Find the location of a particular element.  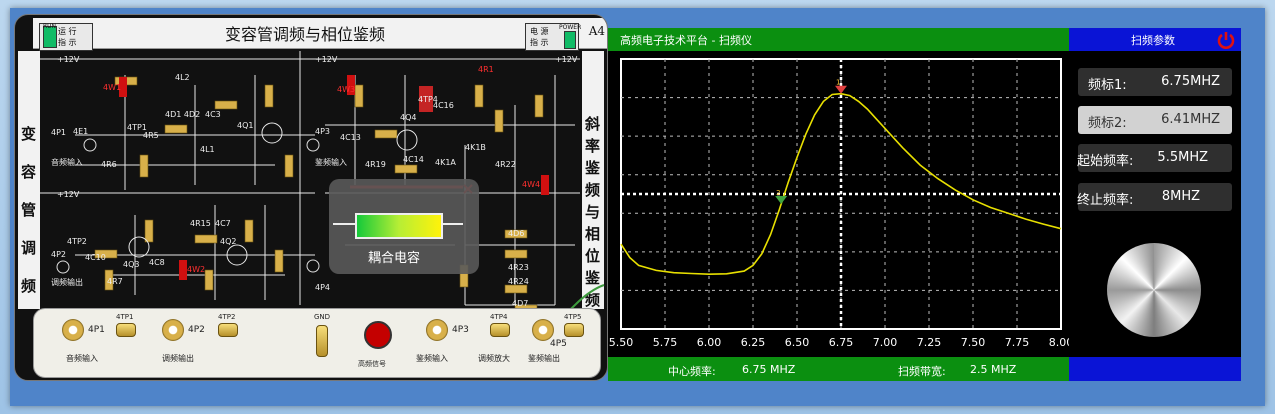

x-tick-label: 6.00 is located at coordinates (709, 342).